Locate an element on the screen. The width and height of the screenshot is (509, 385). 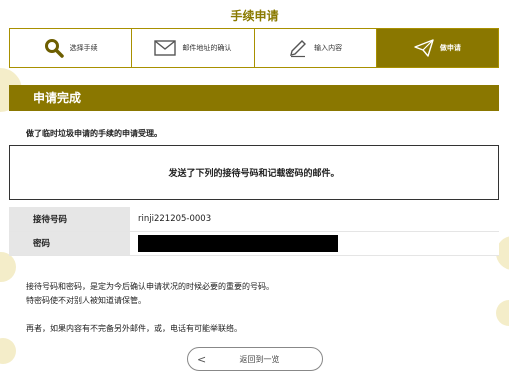
password-label: 密码 is located at coordinates (69, 243).